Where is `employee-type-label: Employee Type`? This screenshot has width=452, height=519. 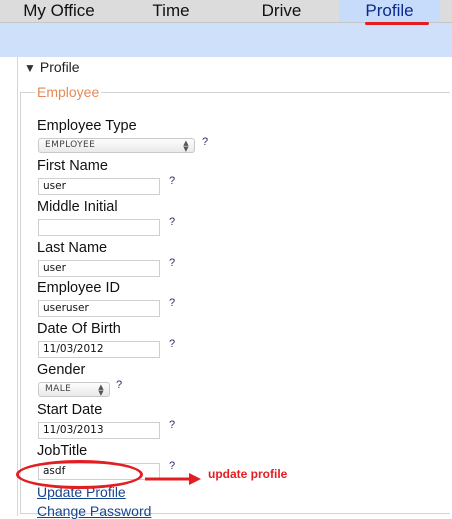 employee-type-label: Employee Type is located at coordinates (87, 126).